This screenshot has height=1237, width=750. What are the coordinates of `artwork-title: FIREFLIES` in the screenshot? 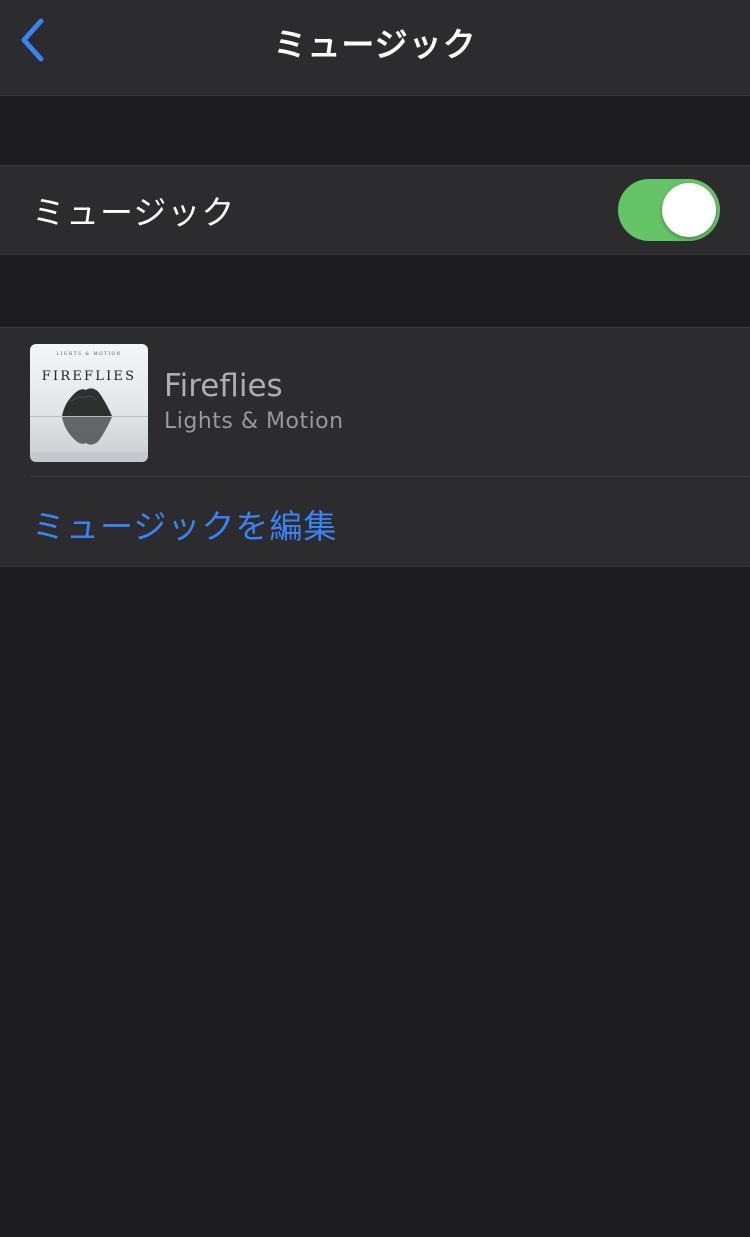 It's located at (89, 376).